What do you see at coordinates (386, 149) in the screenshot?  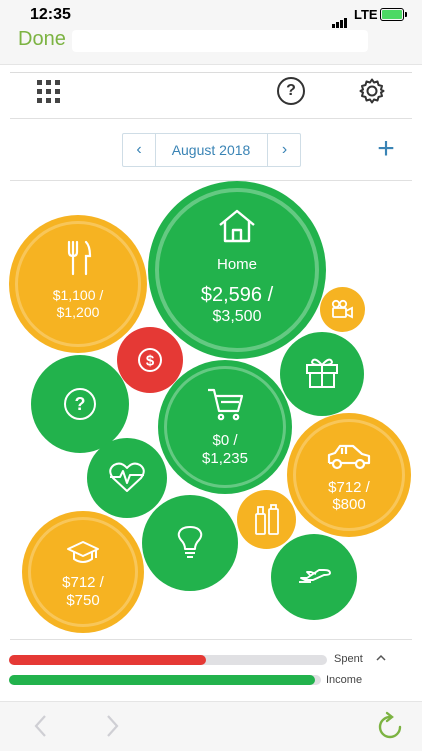 I see `add-button: +` at bounding box center [386, 149].